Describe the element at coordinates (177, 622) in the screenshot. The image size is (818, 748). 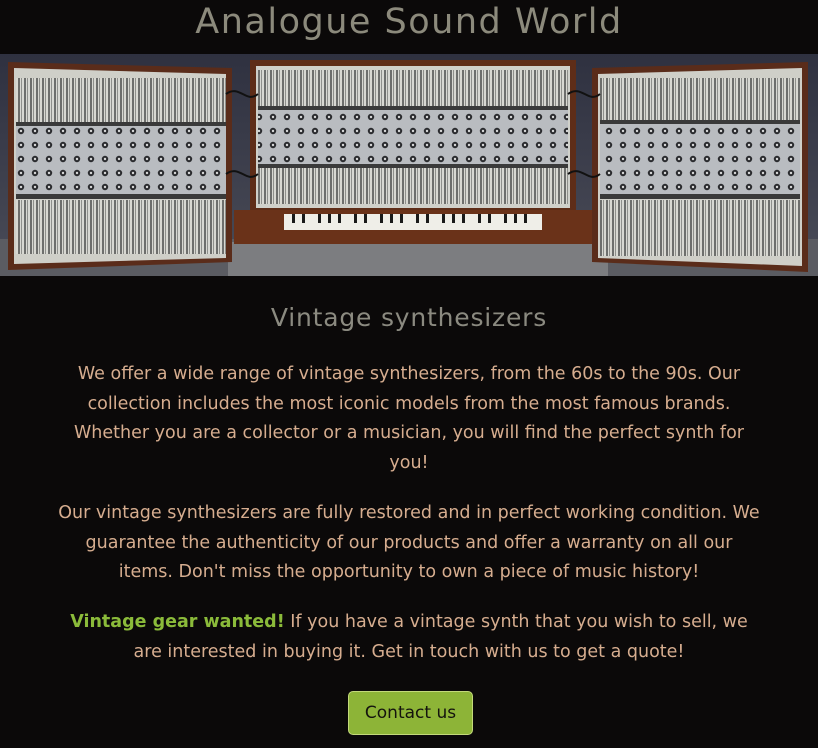
I see `wanted-highlight: Vintage gear wanted!` at that location.